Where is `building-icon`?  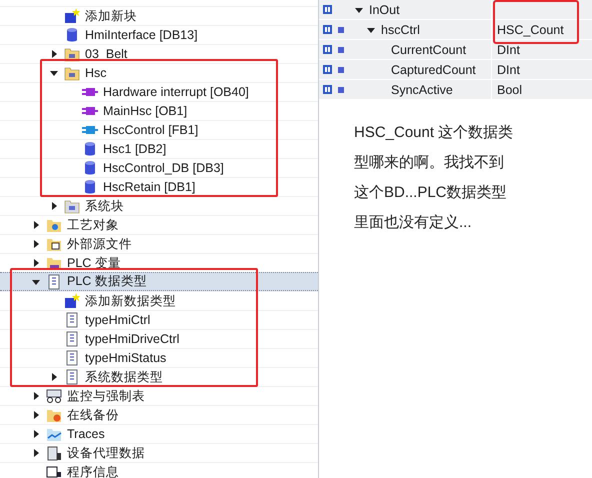
building-icon is located at coordinates (54, 453).